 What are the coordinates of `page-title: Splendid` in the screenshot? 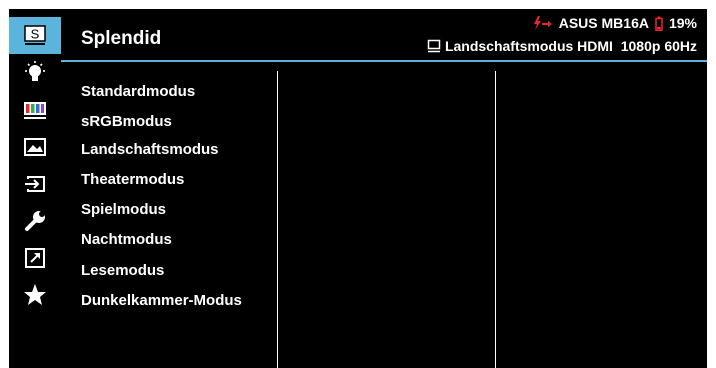 It's located at (121, 38).